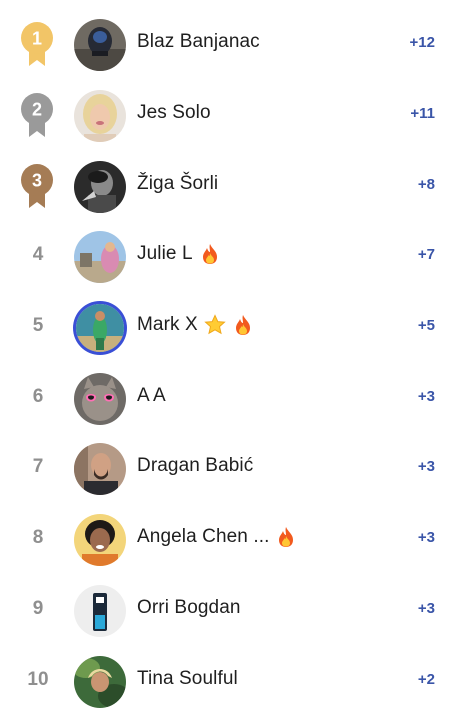 The width and height of the screenshot is (455, 720). What do you see at coordinates (174, 112) in the screenshot?
I see `user-name: Jes Solo` at bounding box center [174, 112].